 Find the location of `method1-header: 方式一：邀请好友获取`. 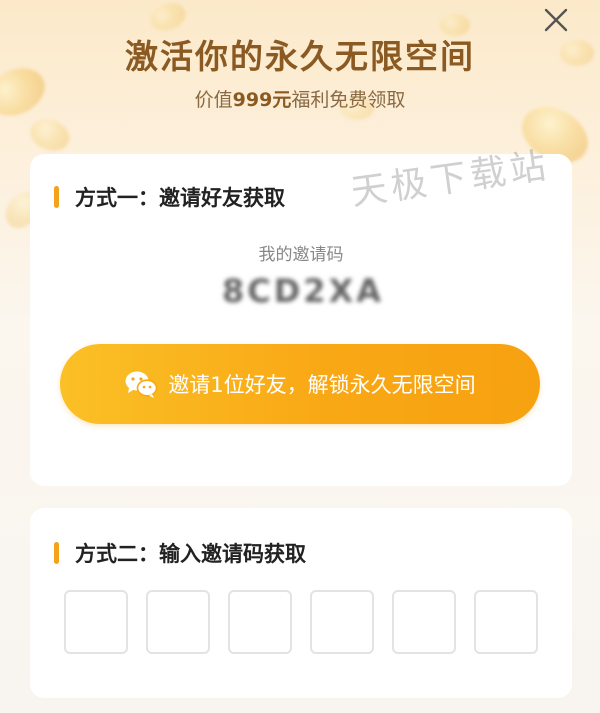

method1-header: 方式一：邀请好友获取 is located at coordinates (169, 197).